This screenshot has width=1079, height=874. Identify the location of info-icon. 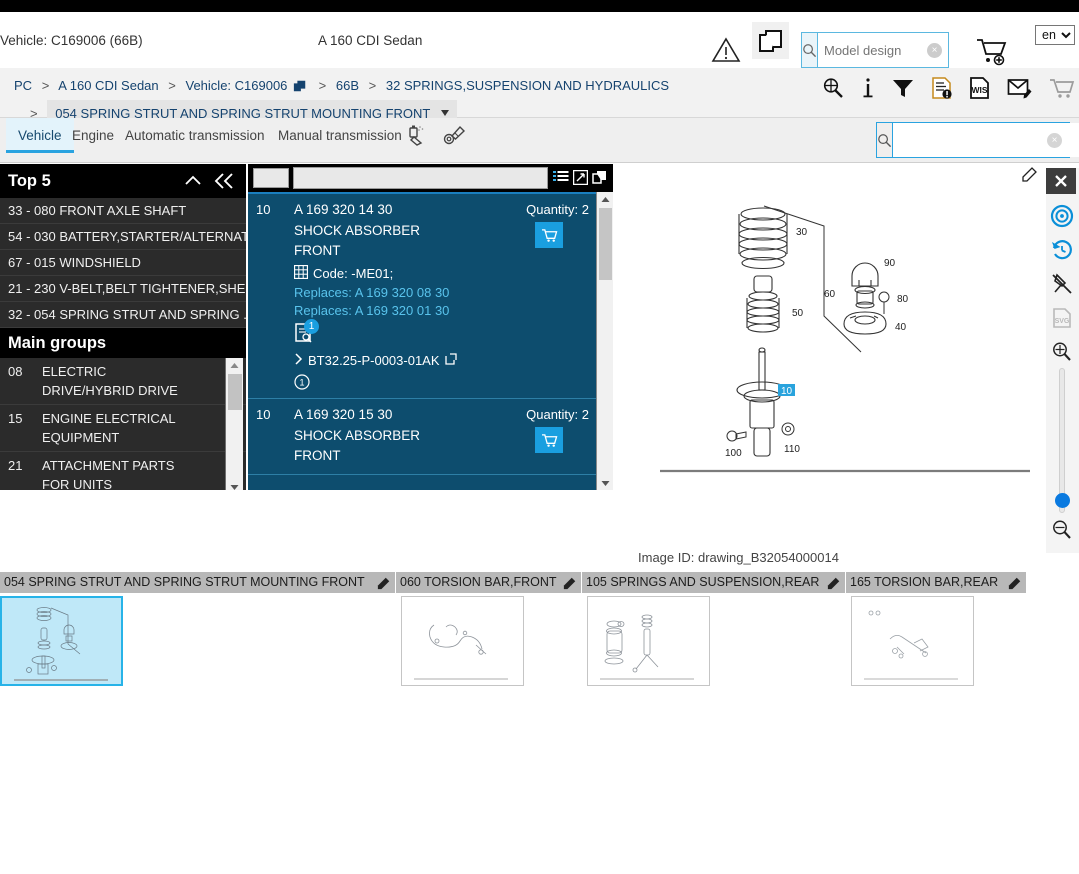
(868, 88).